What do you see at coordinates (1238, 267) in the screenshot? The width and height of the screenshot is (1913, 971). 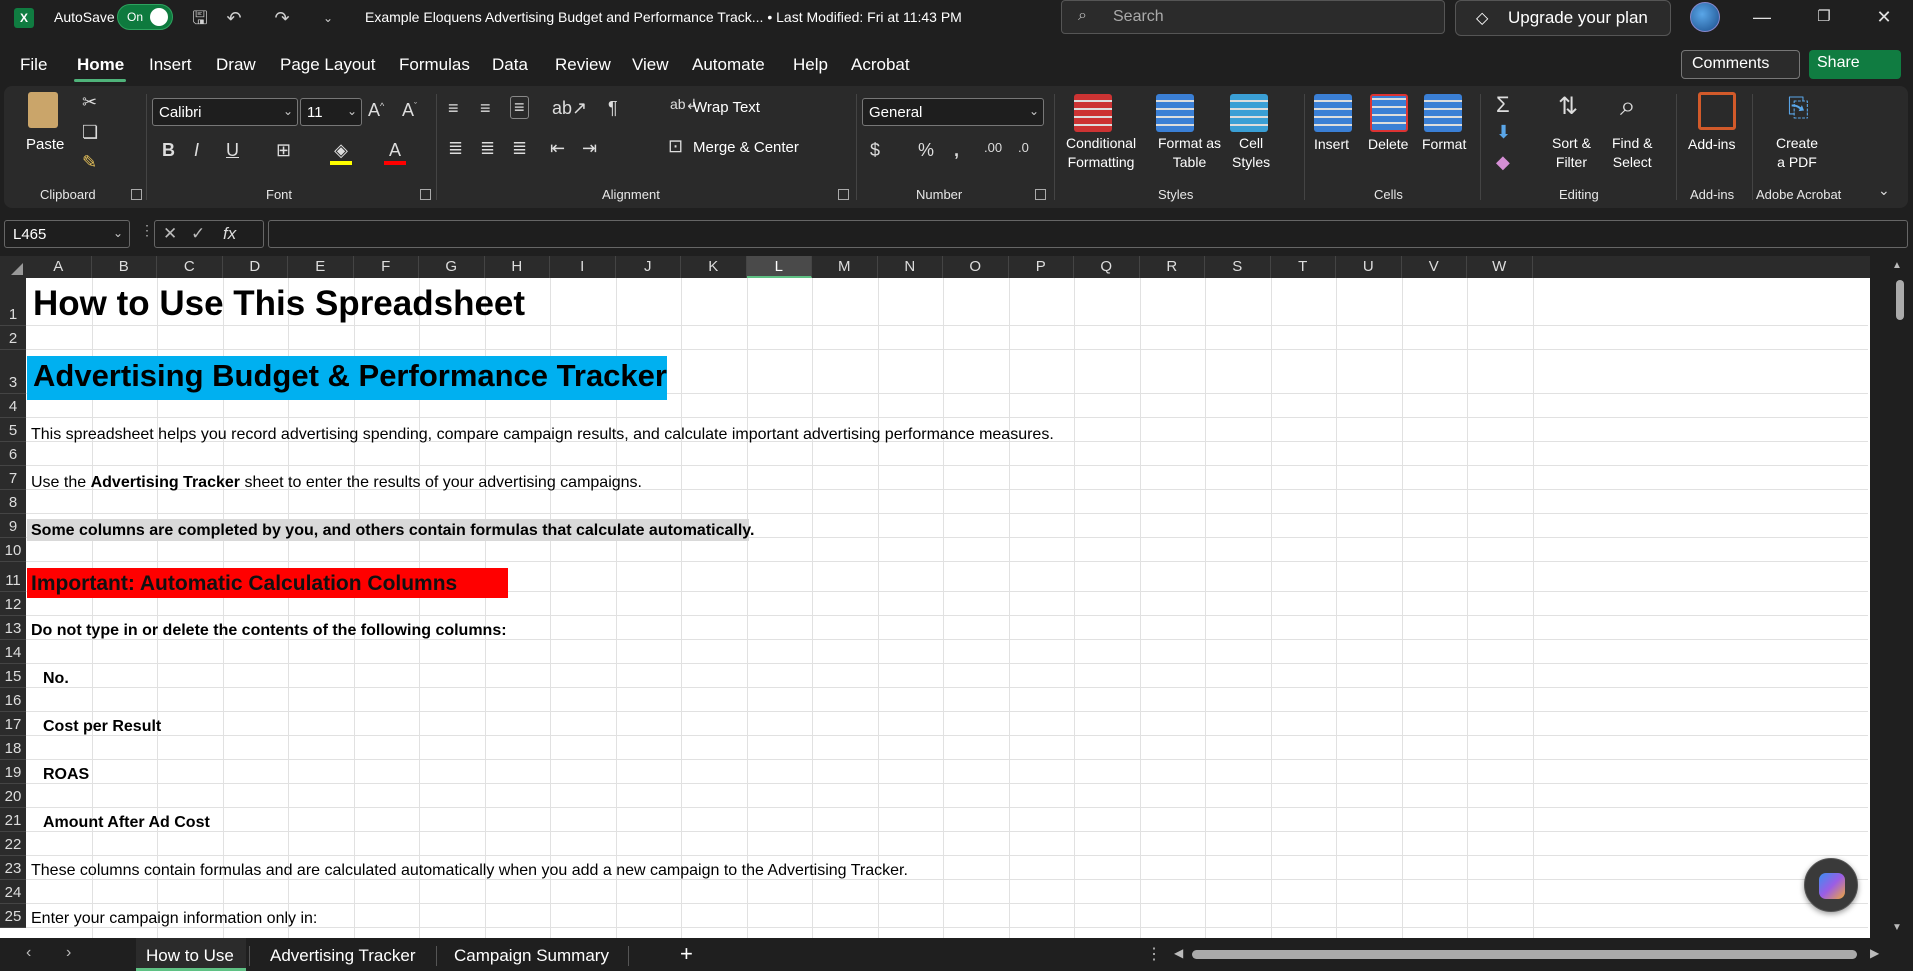 I see `column-header-s: S` at bounding box center [1238, 267].